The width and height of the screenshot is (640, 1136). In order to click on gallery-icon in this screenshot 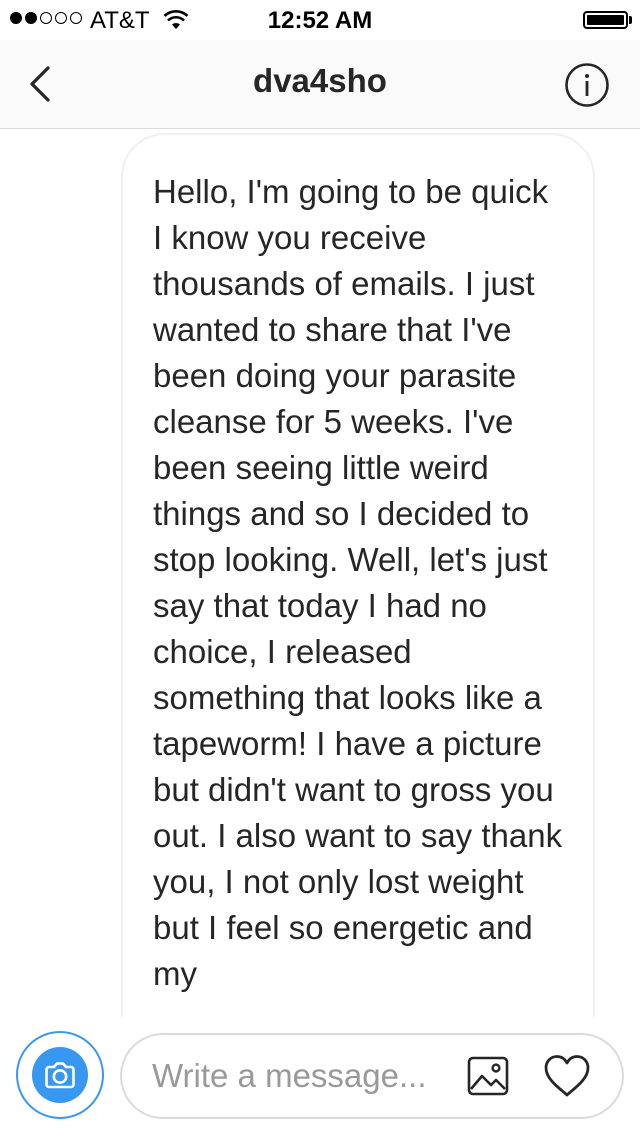, I will do `click(488, 1076)`.